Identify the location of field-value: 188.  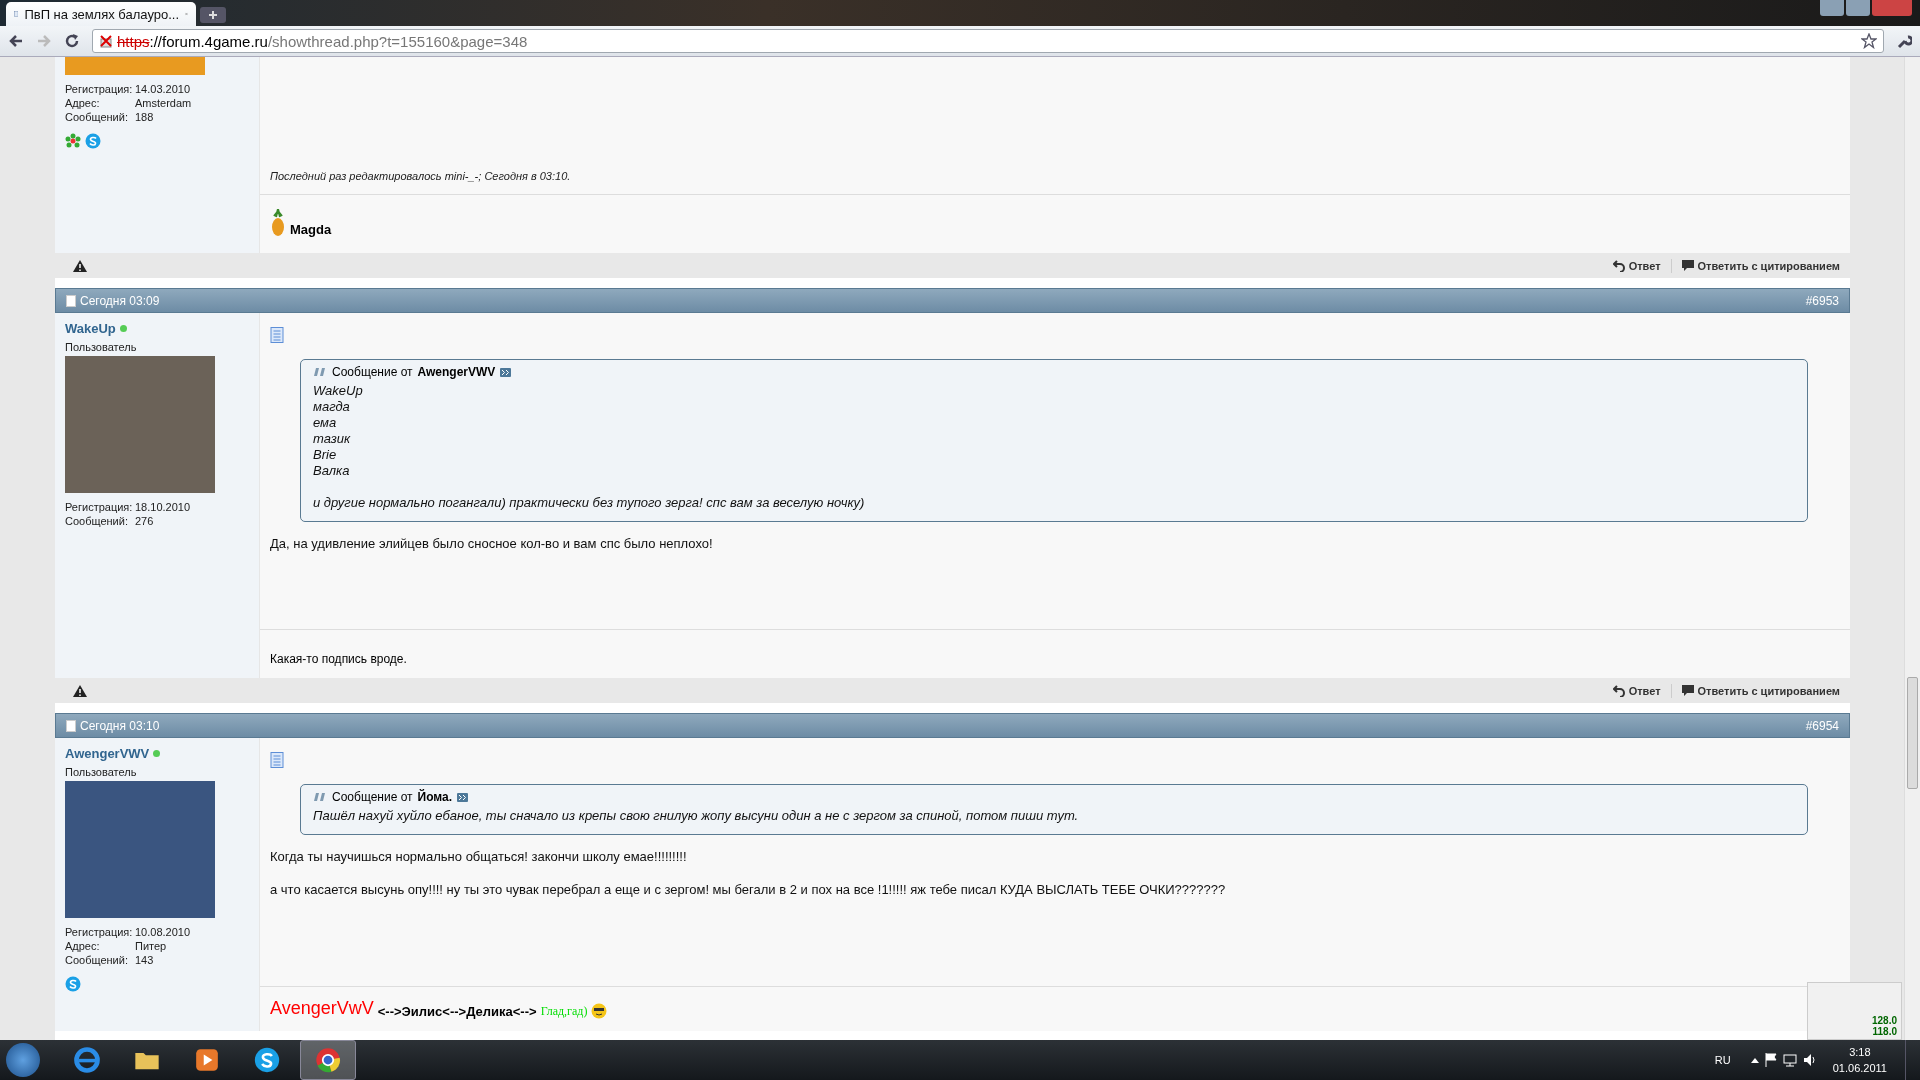
(144, 117).